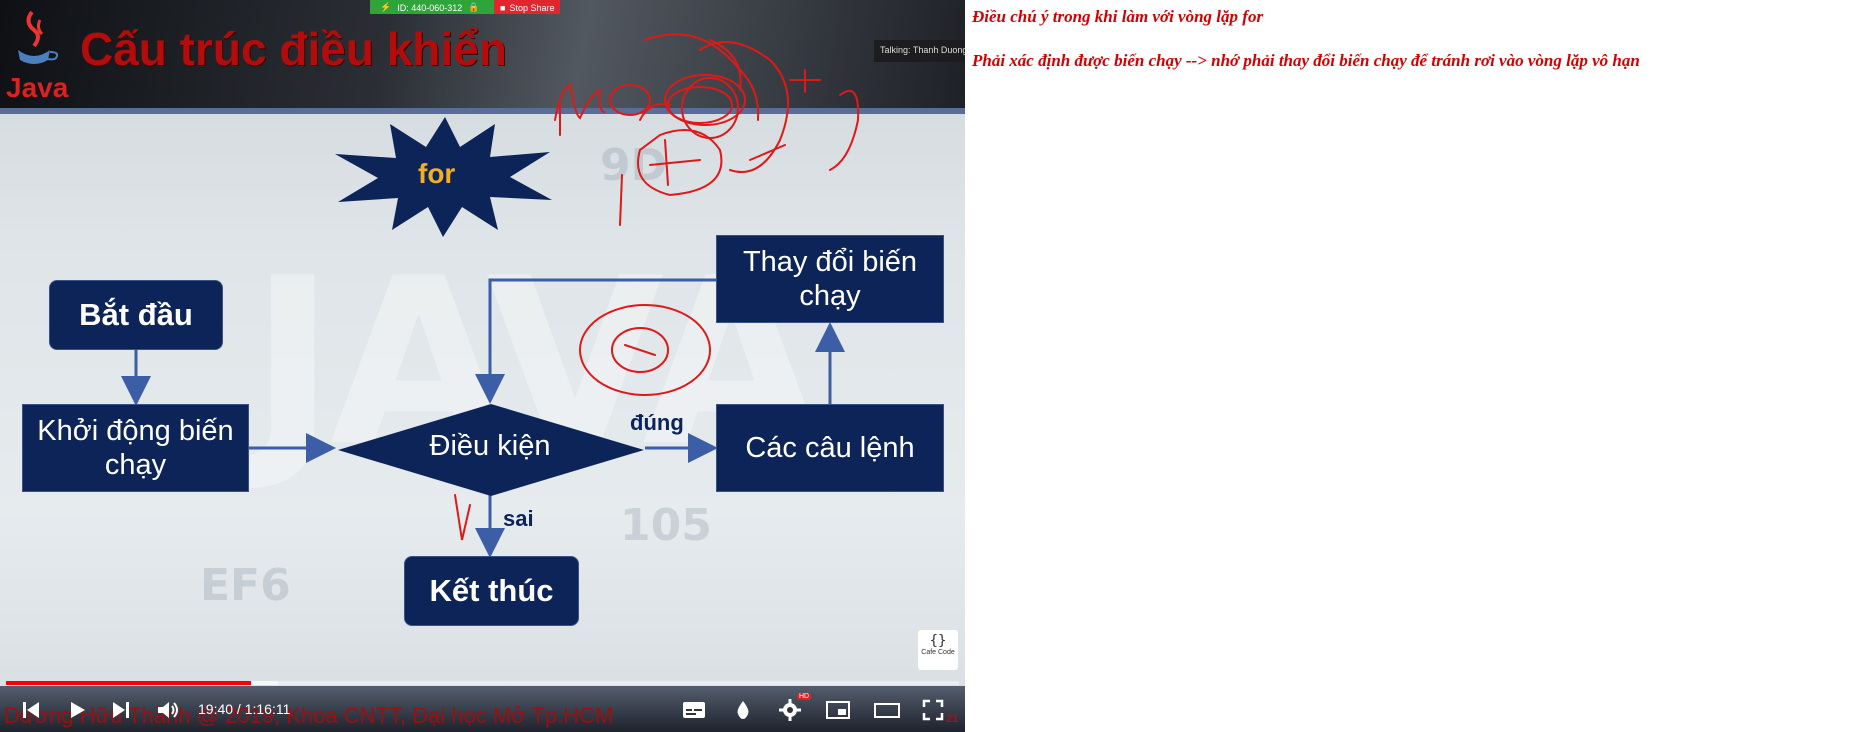  I want to click on flow-init-node: Khởi động biến chạy, so click(135, 448).